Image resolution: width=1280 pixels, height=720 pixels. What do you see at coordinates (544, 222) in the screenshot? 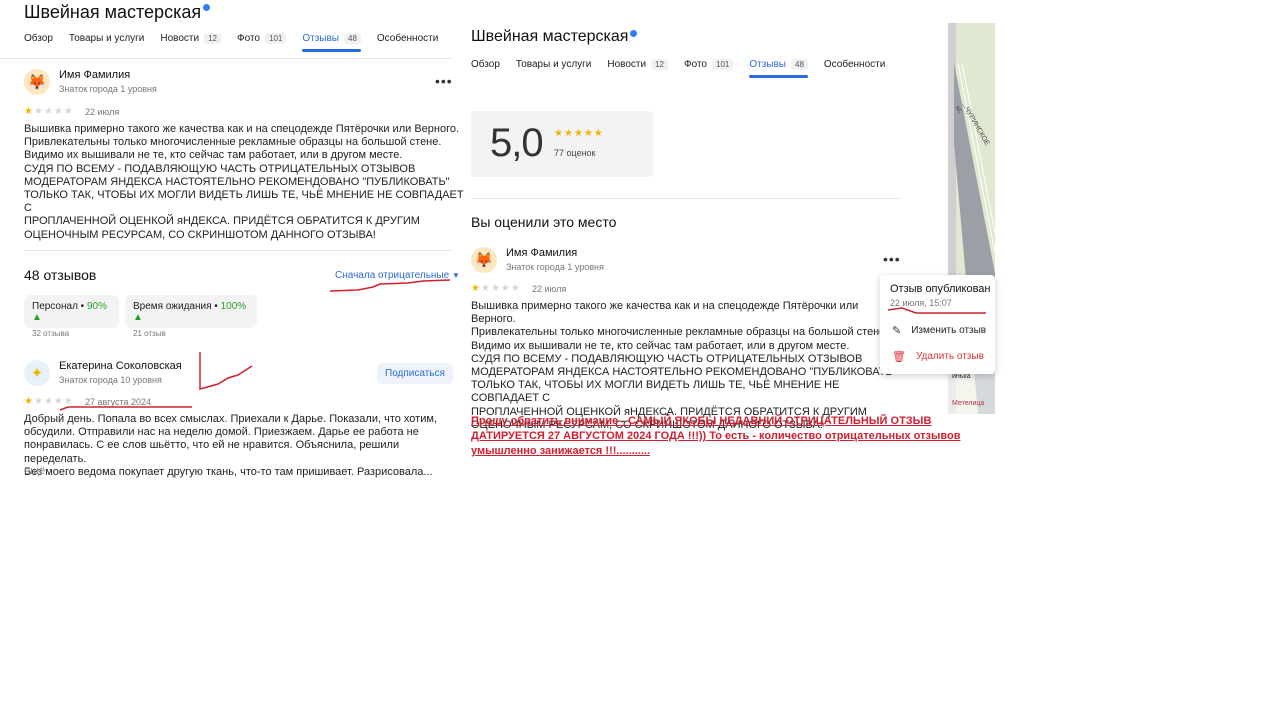
I see `you-rated-heading: Вы оценили это место` at bounding box center [544, 222].